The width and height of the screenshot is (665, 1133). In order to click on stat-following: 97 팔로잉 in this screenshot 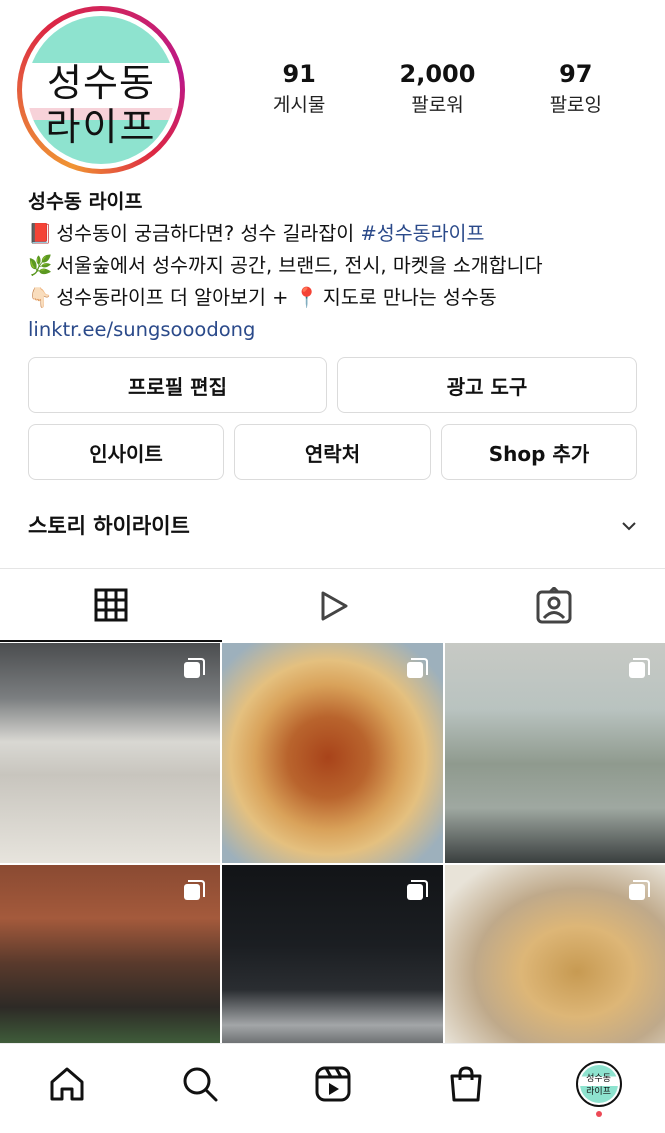, I will do `click(576, 88)`.